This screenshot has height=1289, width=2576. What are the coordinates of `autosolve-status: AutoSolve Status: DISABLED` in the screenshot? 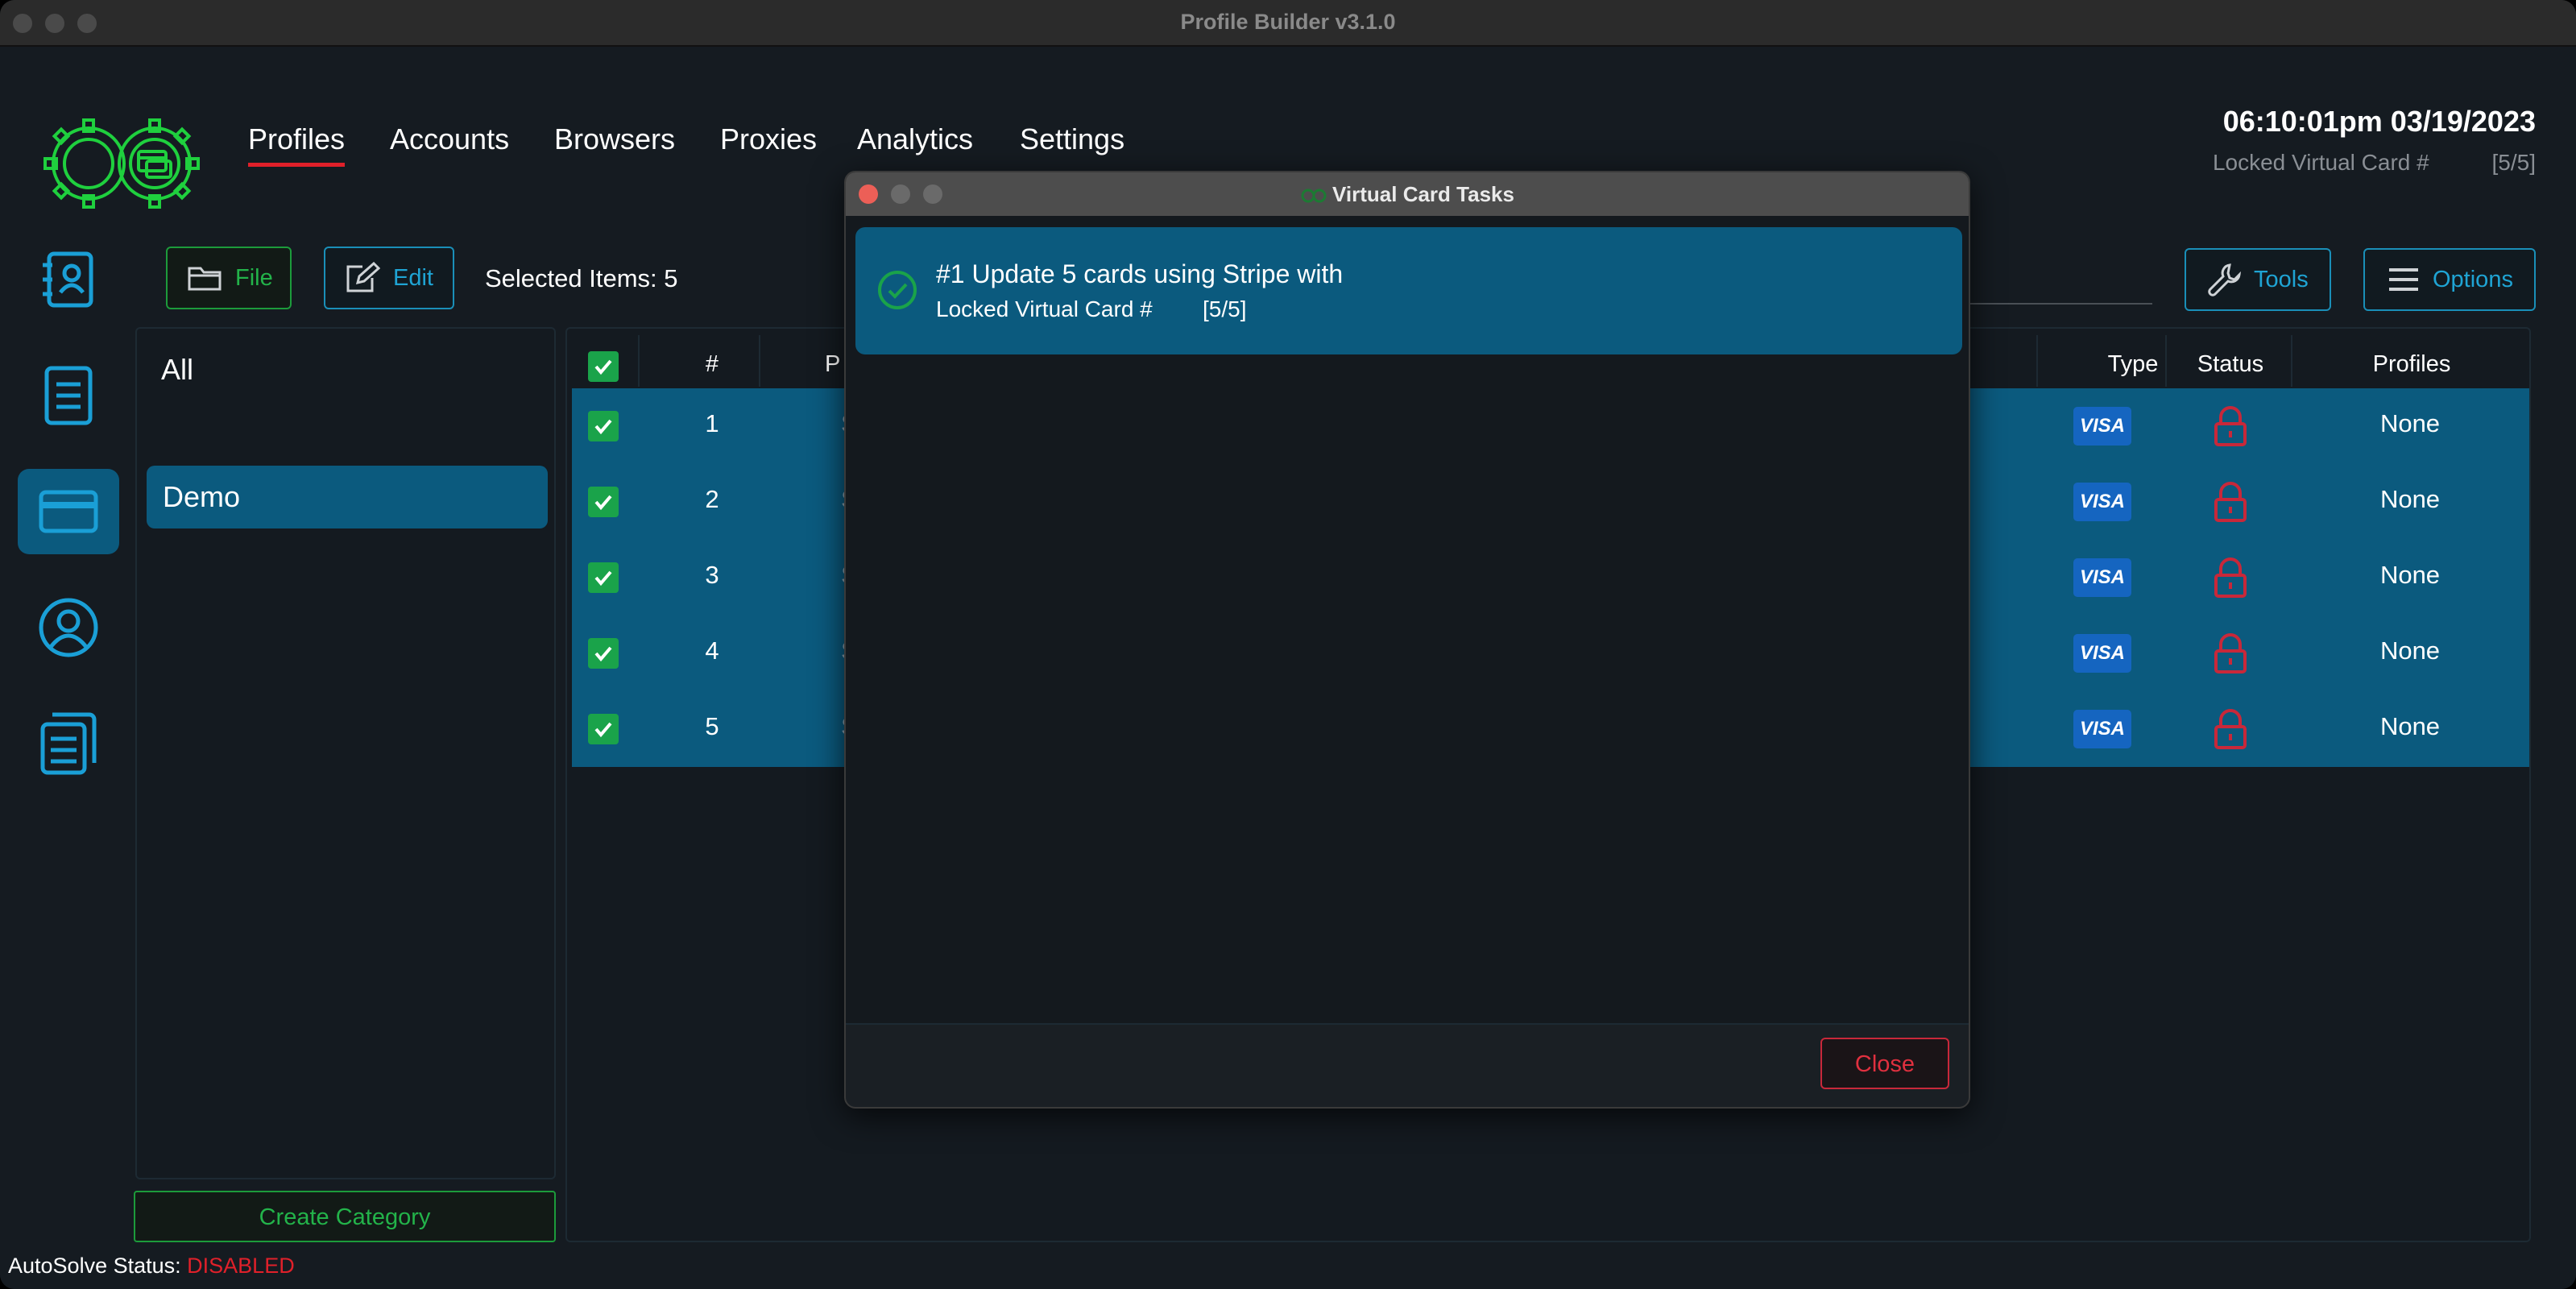 It's located at (151, 1266).